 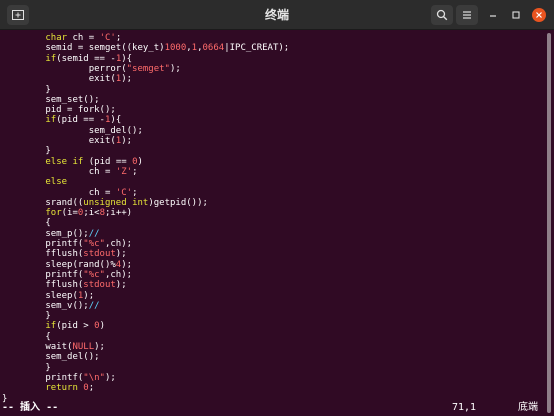 I want to click on title-bar: 终端, so click(x=277, y=15).